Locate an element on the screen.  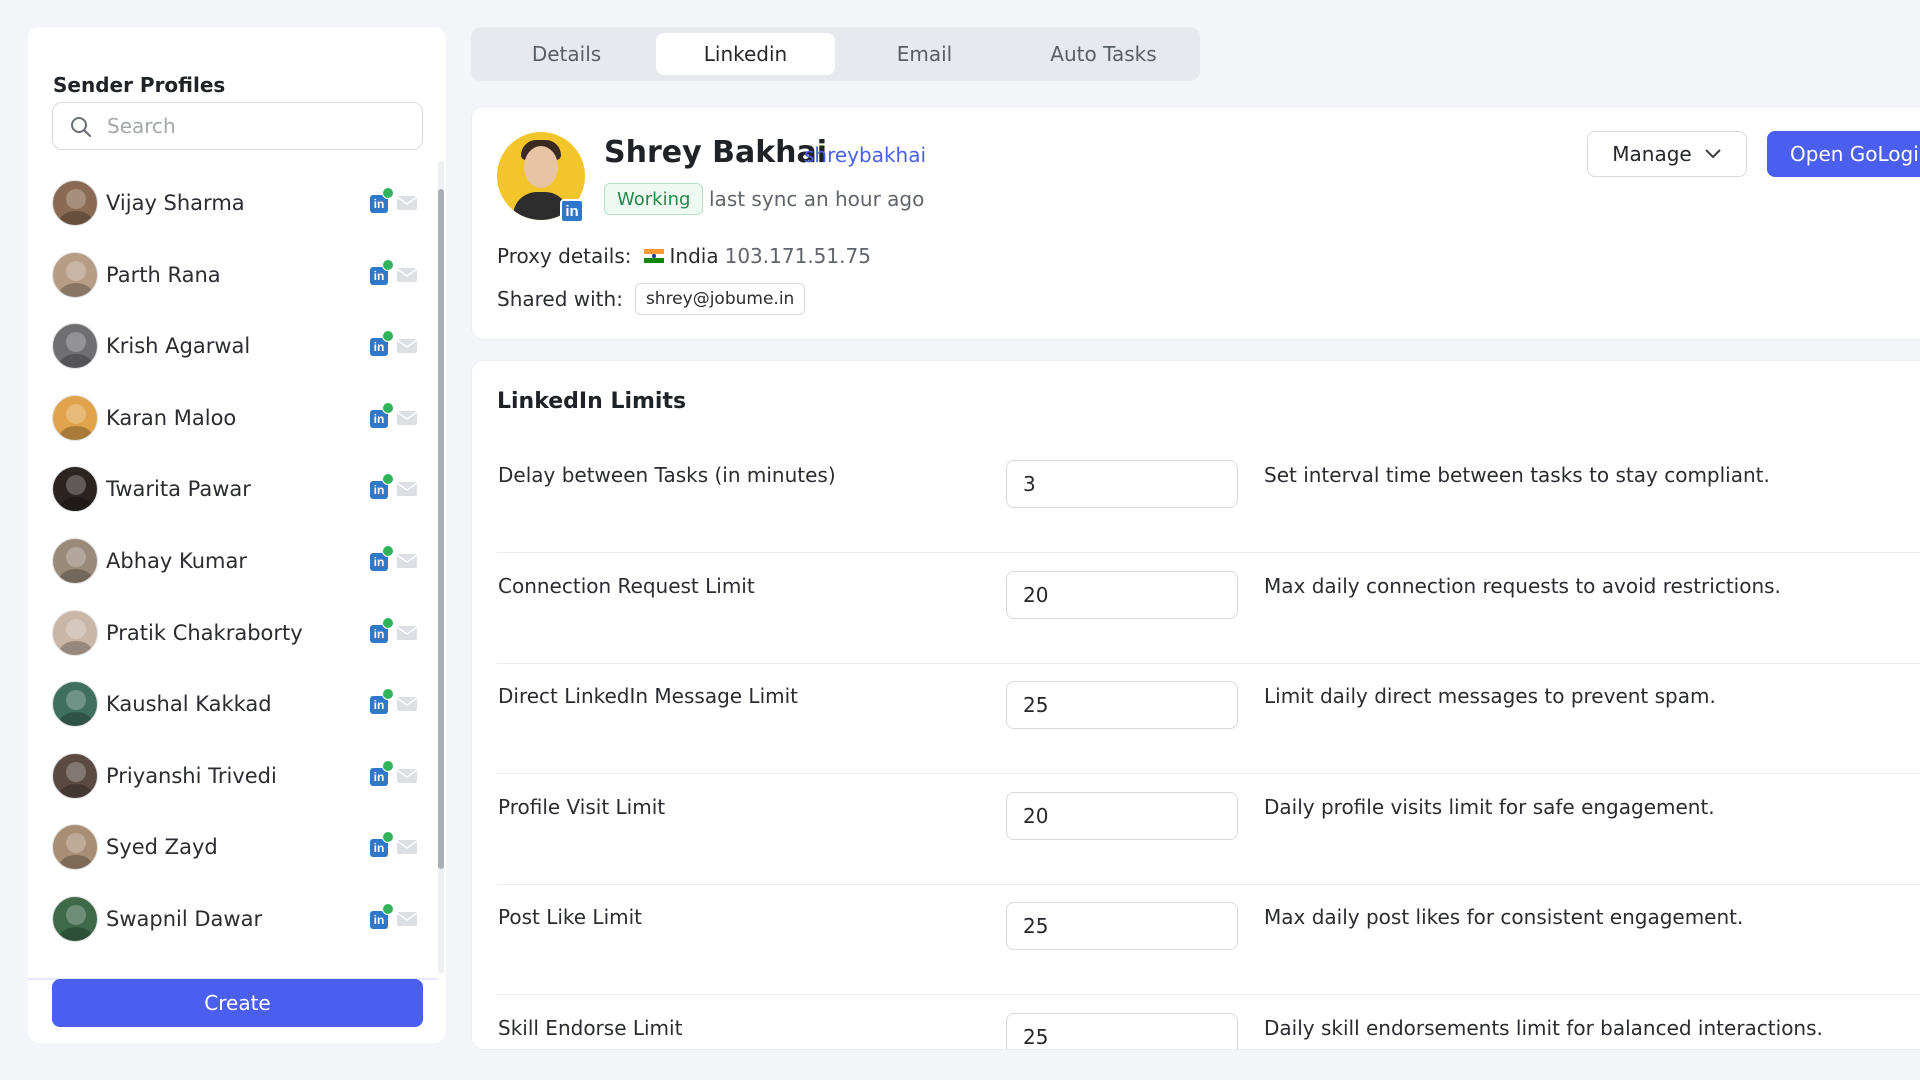
profile-list-item: Parth Rana in is located at coordinates (238, 275).